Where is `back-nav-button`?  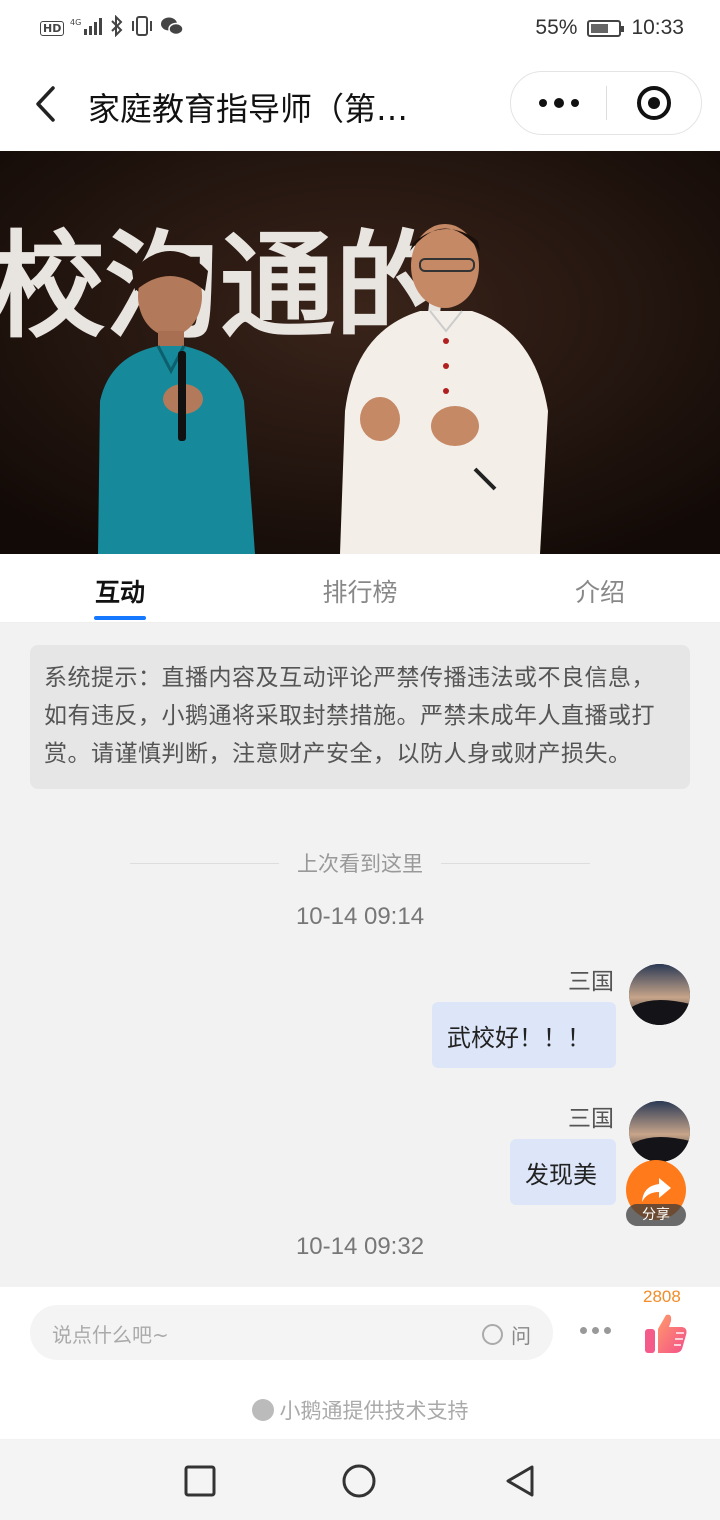 back-nav-button is located at coordinates (520, 1481).